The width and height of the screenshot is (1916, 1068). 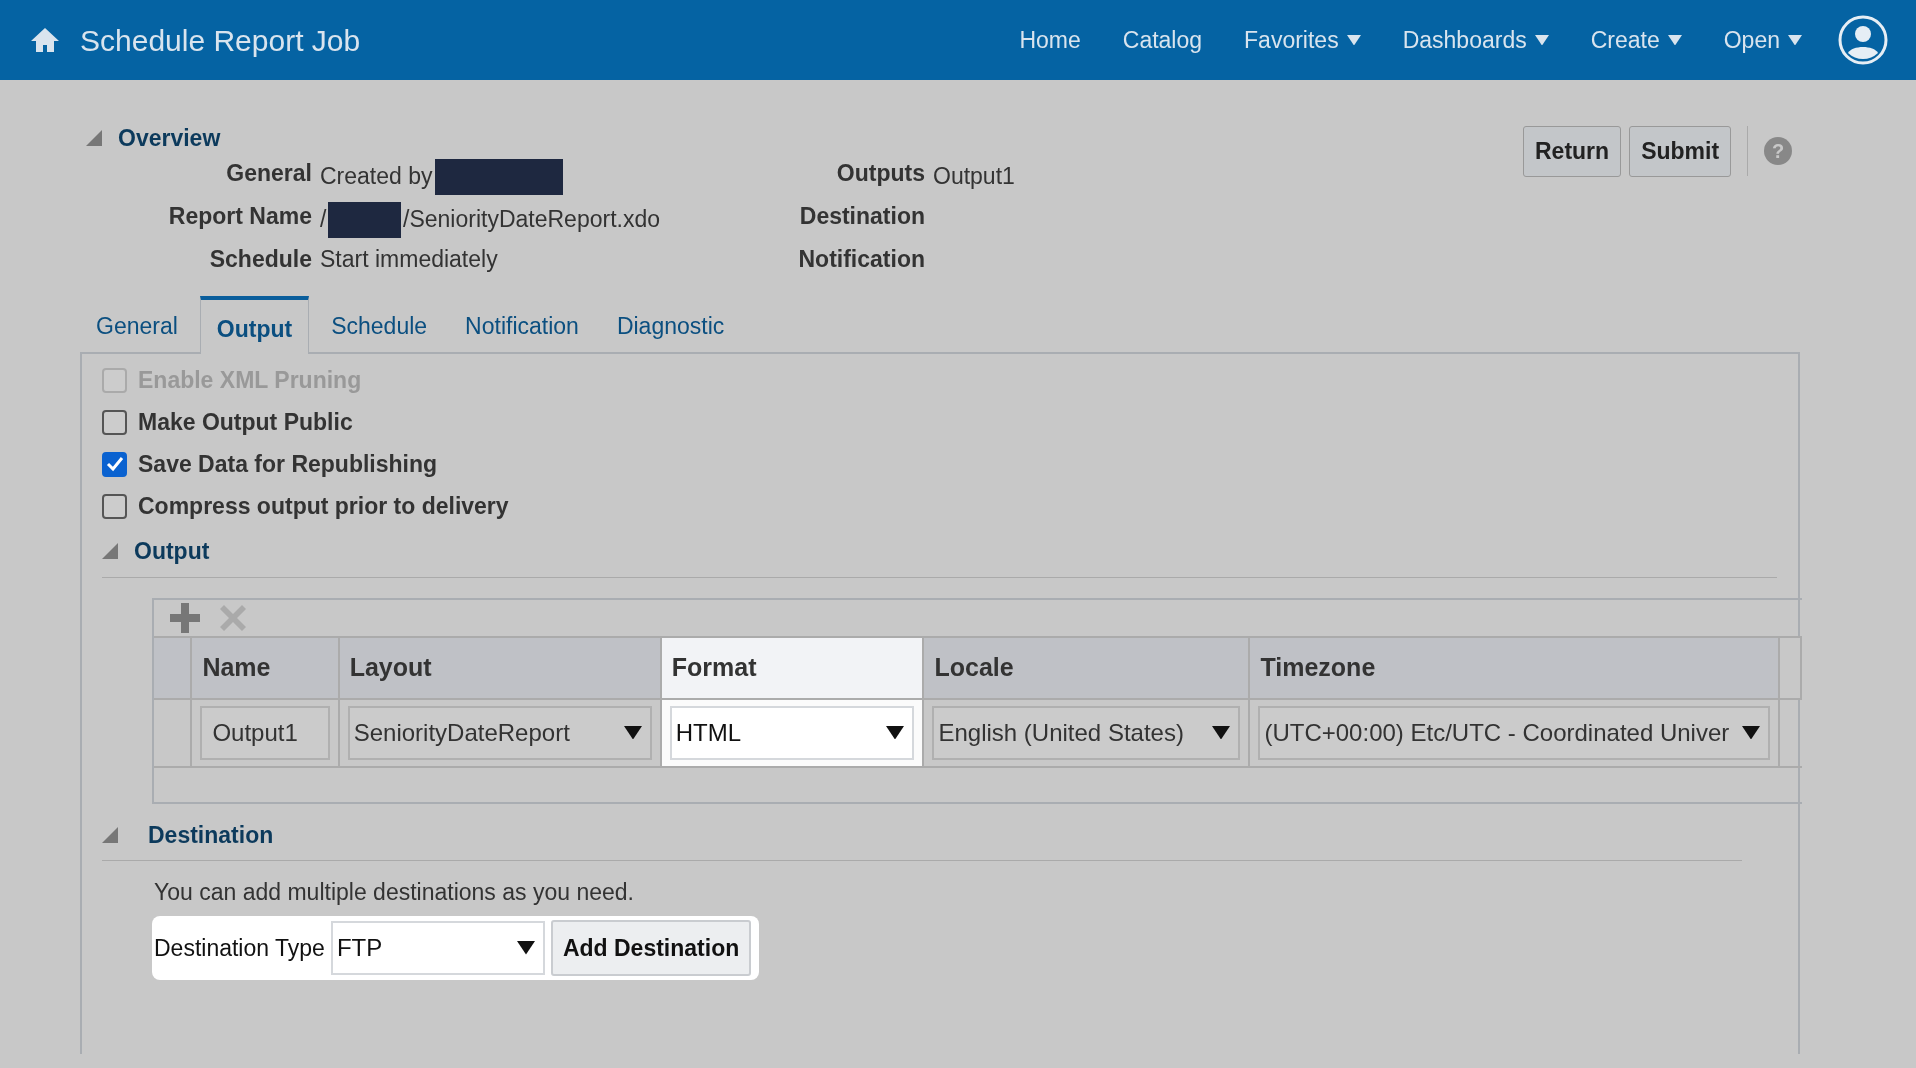 What do you see at coordinates (211, 835) in the screenshot?
I see `section-title: Destination` at bounding box center [211, 835].